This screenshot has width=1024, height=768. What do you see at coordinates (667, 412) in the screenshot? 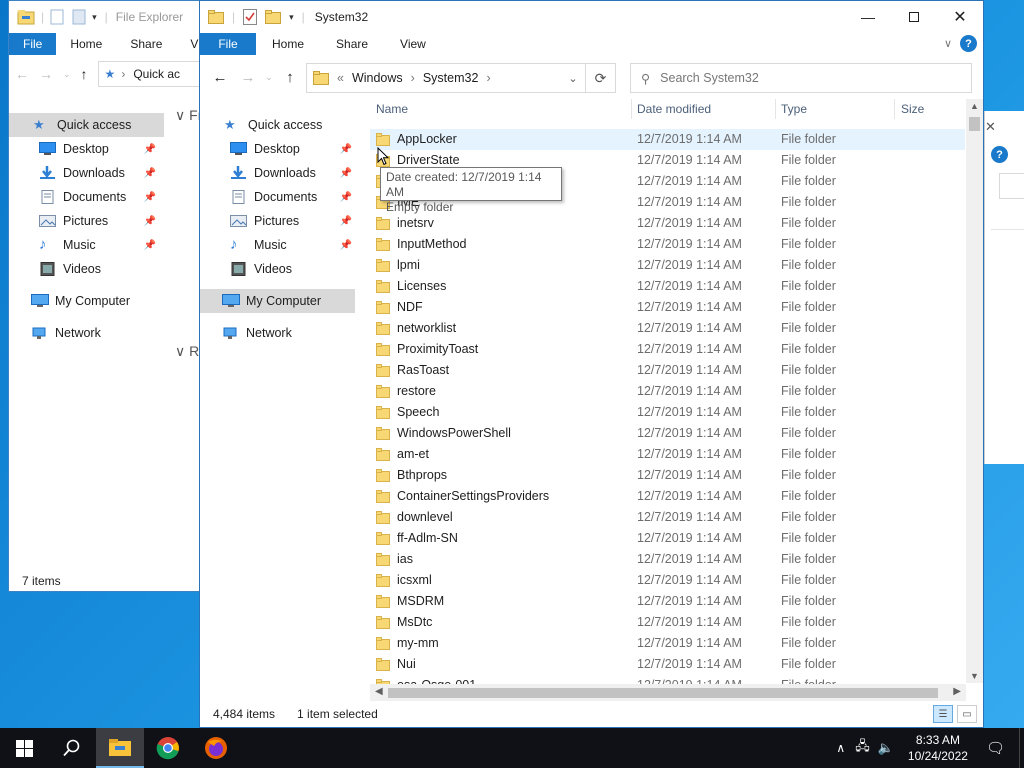
I see `file-row: Speech 12/7/2019 1:14 AM File folder` at bounding box center [667, 412].